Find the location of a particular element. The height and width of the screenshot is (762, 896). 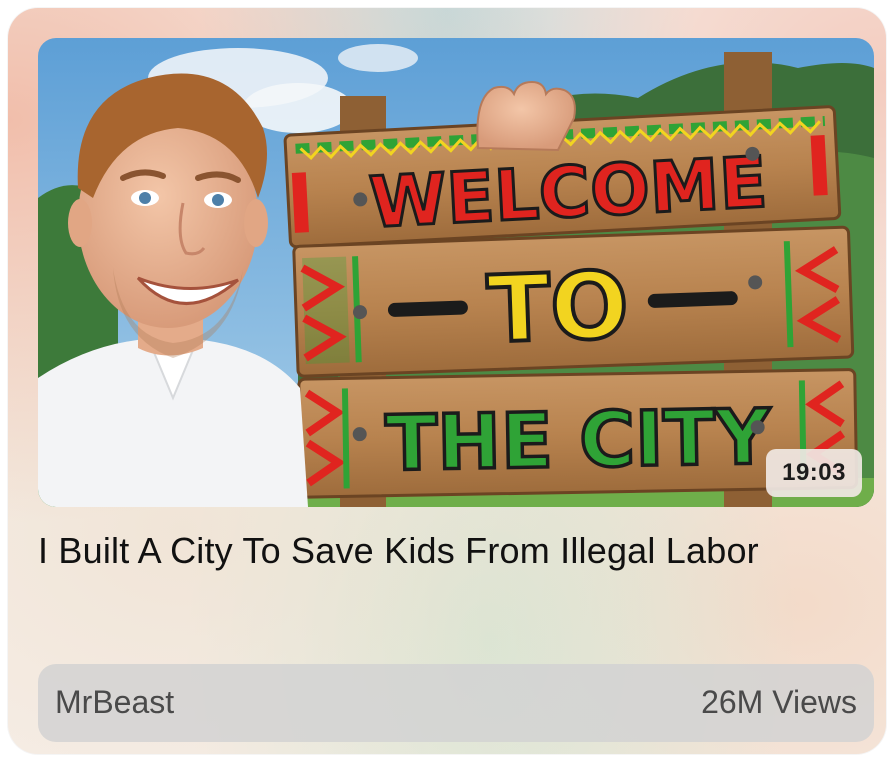

duration-badge: 19:03 is located at coordinates (814, 473).